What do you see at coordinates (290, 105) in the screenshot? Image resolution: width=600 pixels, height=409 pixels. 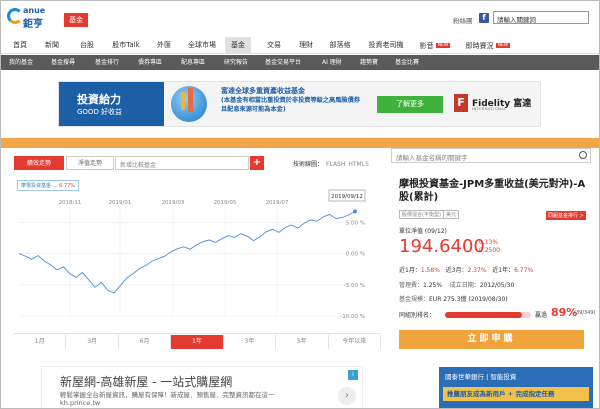 I see `banner-body: (本基金有相當比重投資於非投資等級之高風險債券且配息來源可能為本金)` at bounding box center [290, 105].